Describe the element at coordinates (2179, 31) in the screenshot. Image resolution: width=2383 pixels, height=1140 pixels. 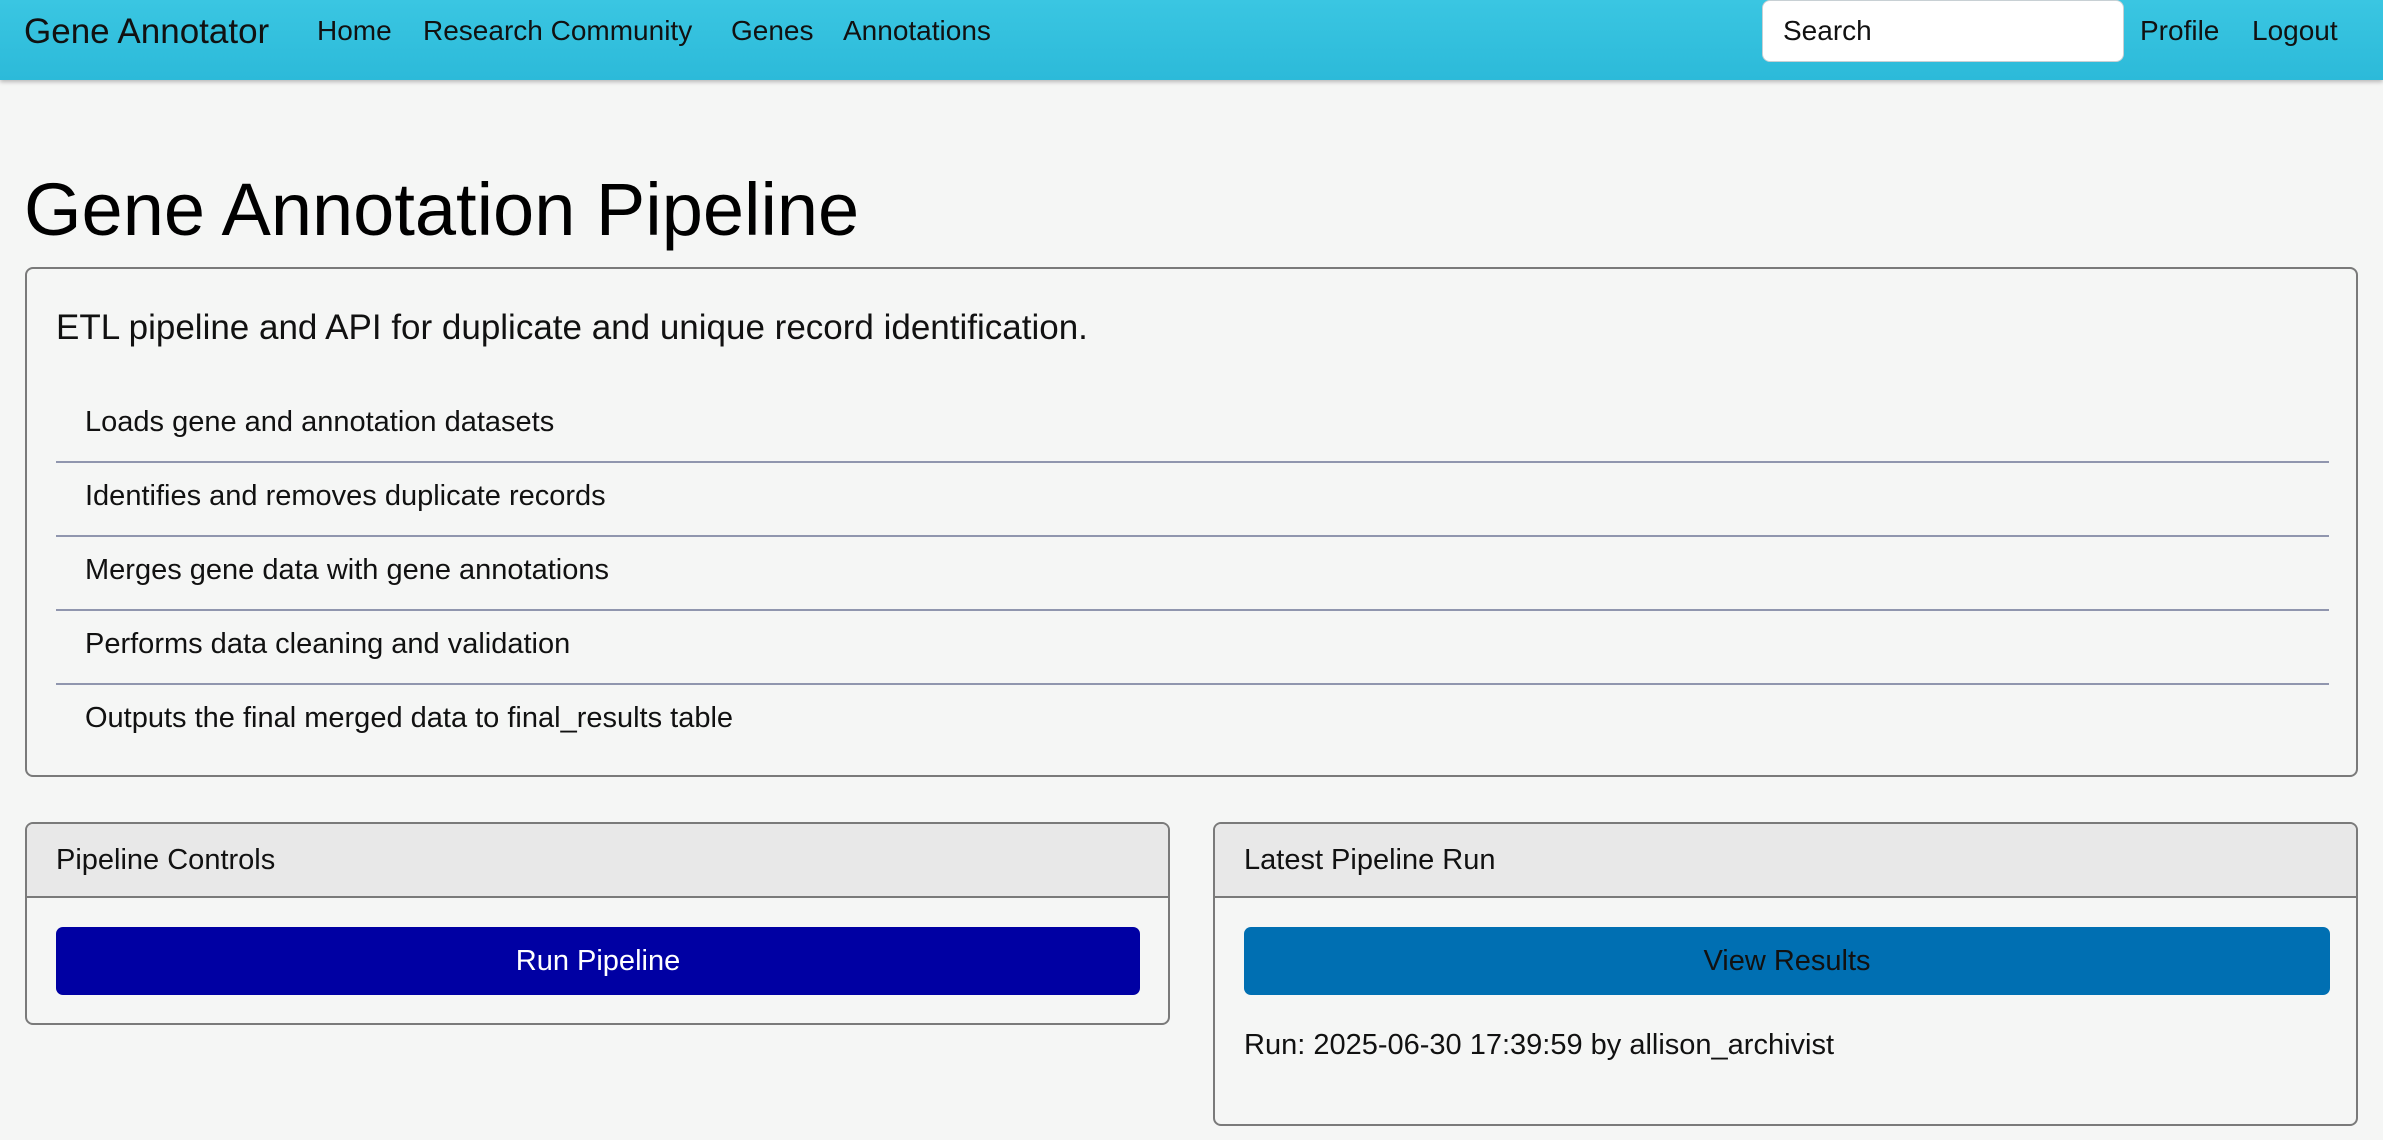
I see `nav-profile: Profile` at that location.